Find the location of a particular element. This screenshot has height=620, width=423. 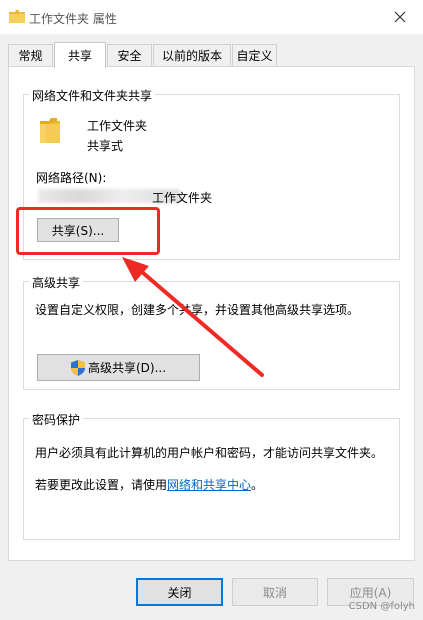

close-button is located at coordinates (400, 17).